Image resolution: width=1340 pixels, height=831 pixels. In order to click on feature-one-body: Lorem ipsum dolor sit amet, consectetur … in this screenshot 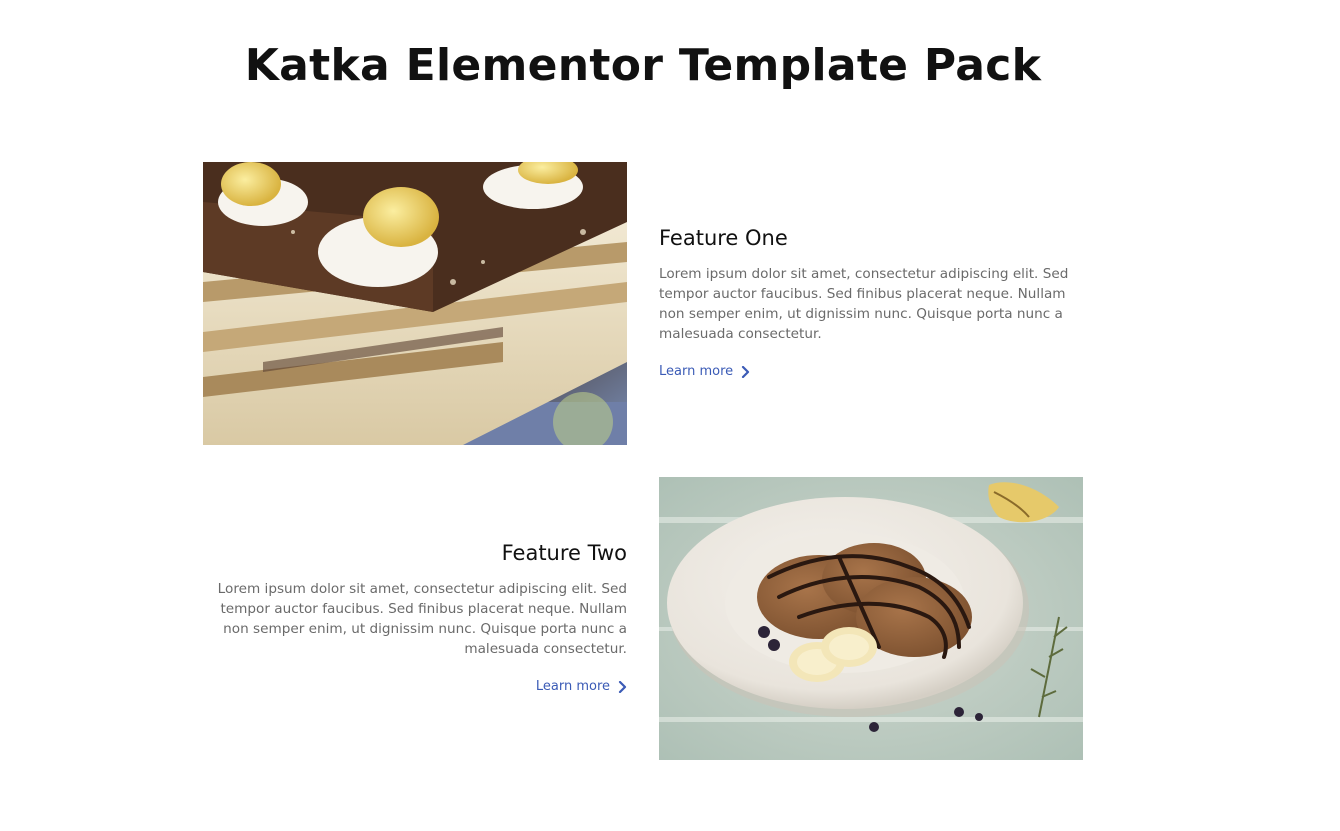, I will do `click(864, 304)`.